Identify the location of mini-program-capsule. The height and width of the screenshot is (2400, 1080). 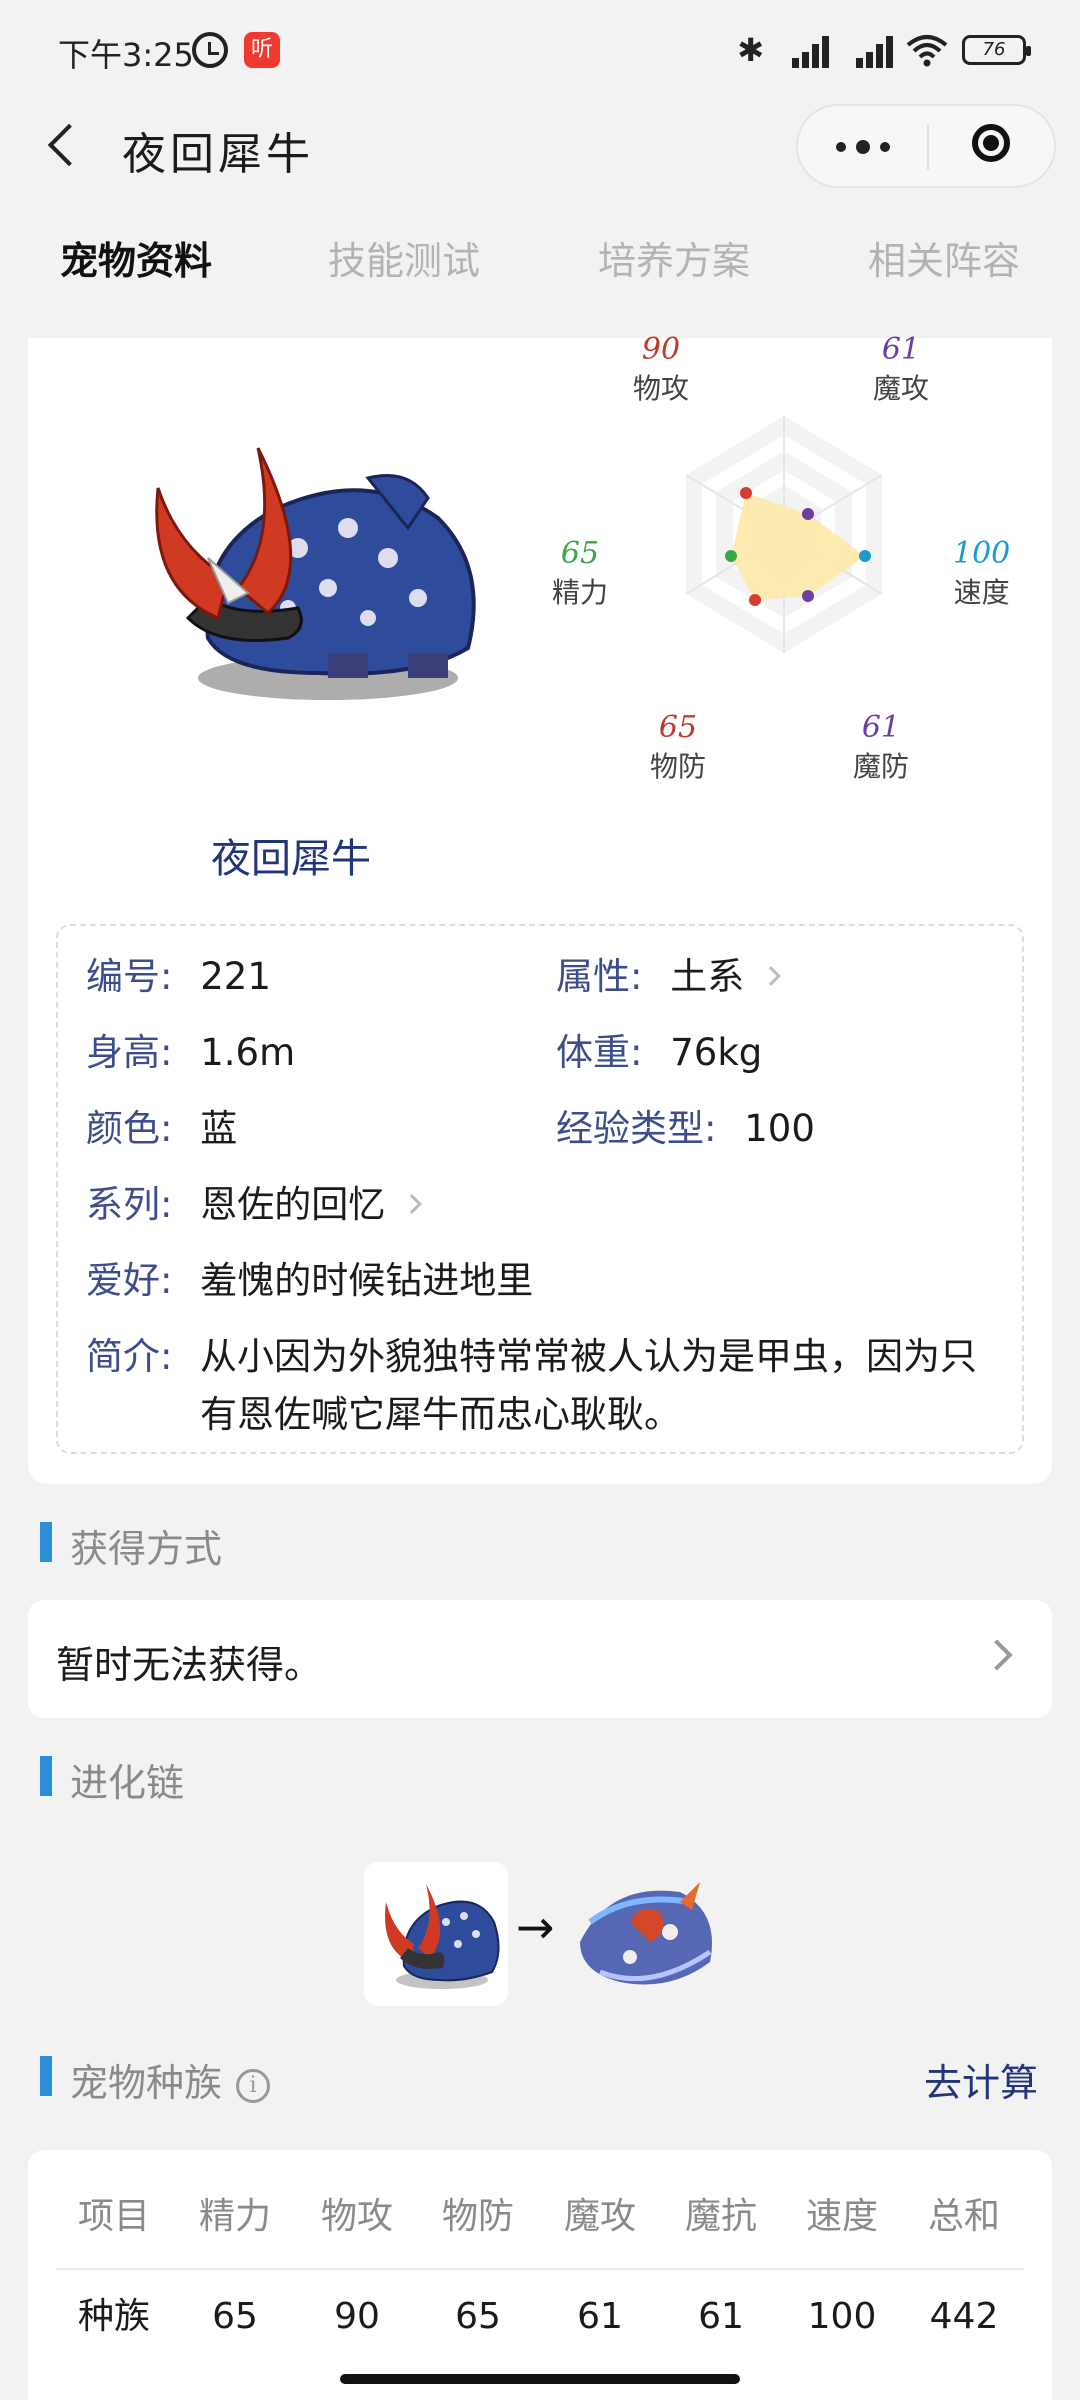
(926, 146).